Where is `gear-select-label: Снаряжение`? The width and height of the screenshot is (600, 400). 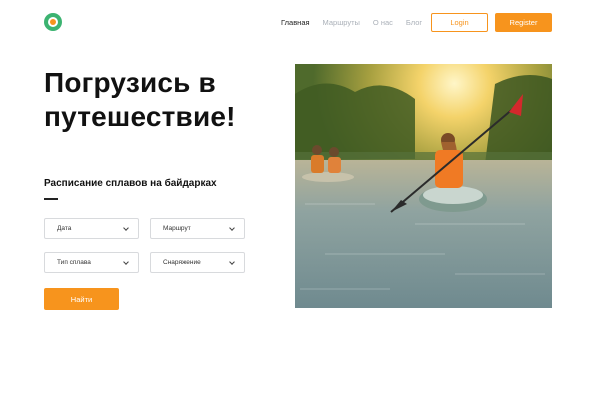
gear-select-label: Снаряжение is located at coordinates (182, 262).